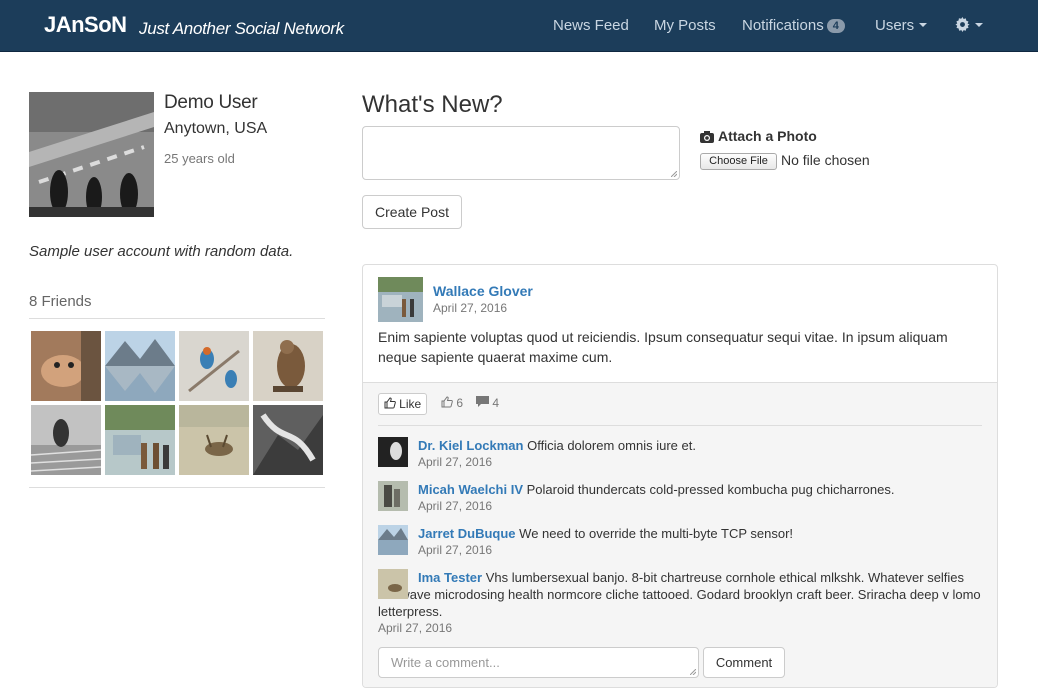 The height and width of the screenshot is (698, 1038). What do you see at coordinates (85, 25) in the screenshot?
I see `brand-logo: JAnSoN` at bounding box center [85, 25].